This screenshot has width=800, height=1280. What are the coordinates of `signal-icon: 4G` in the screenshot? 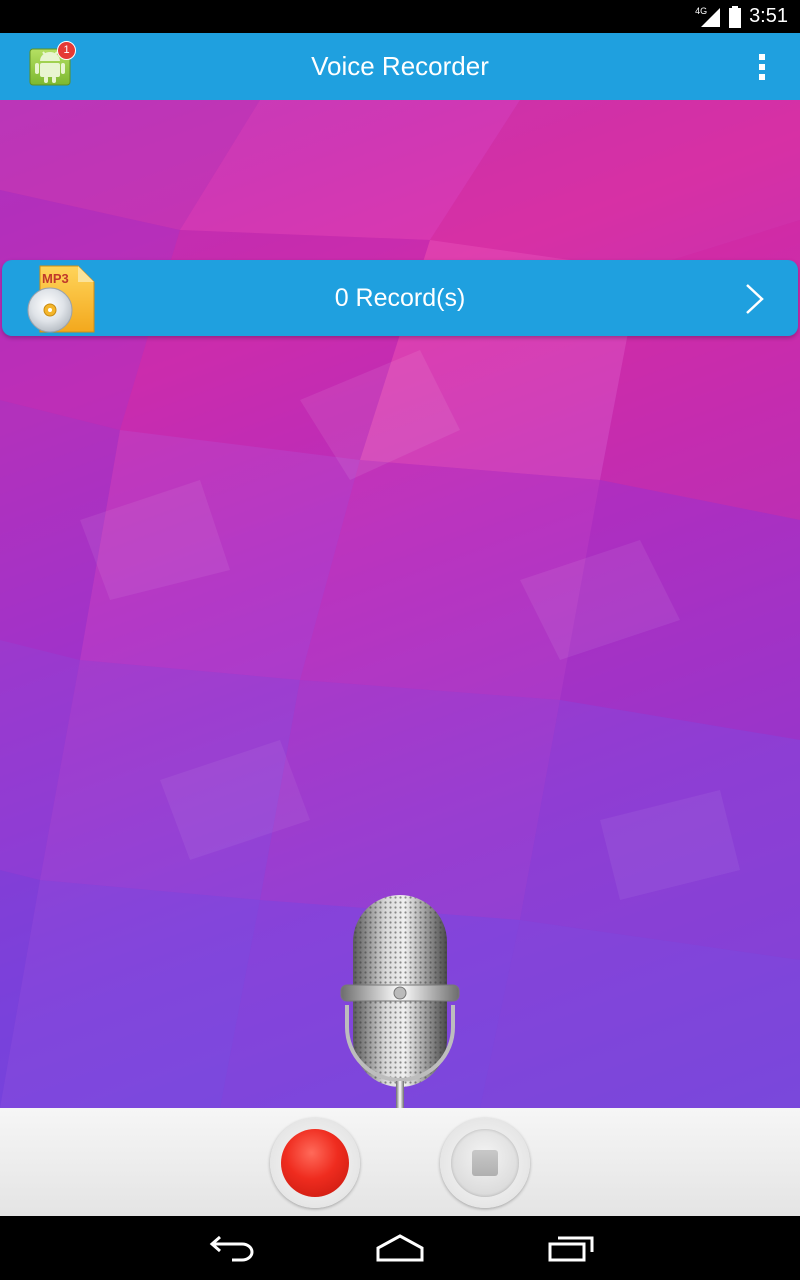 It's located at (708, 17).